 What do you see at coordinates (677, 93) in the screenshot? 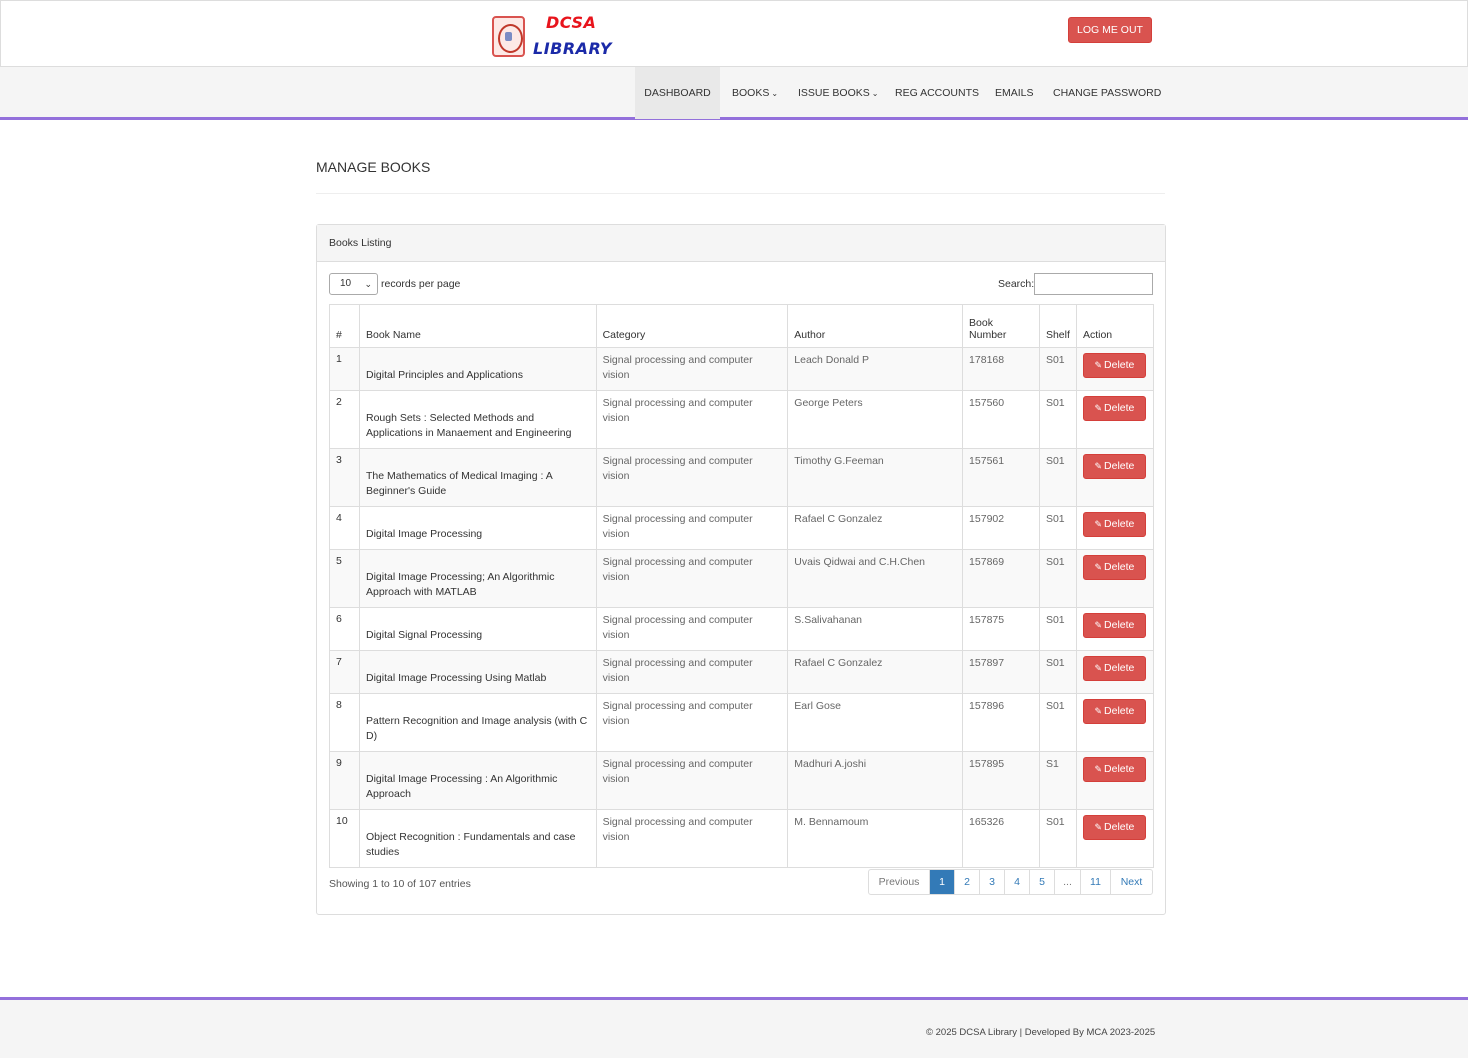
I see `nav-dashboard: DASHBOARD` at bounding box center [677, 93].